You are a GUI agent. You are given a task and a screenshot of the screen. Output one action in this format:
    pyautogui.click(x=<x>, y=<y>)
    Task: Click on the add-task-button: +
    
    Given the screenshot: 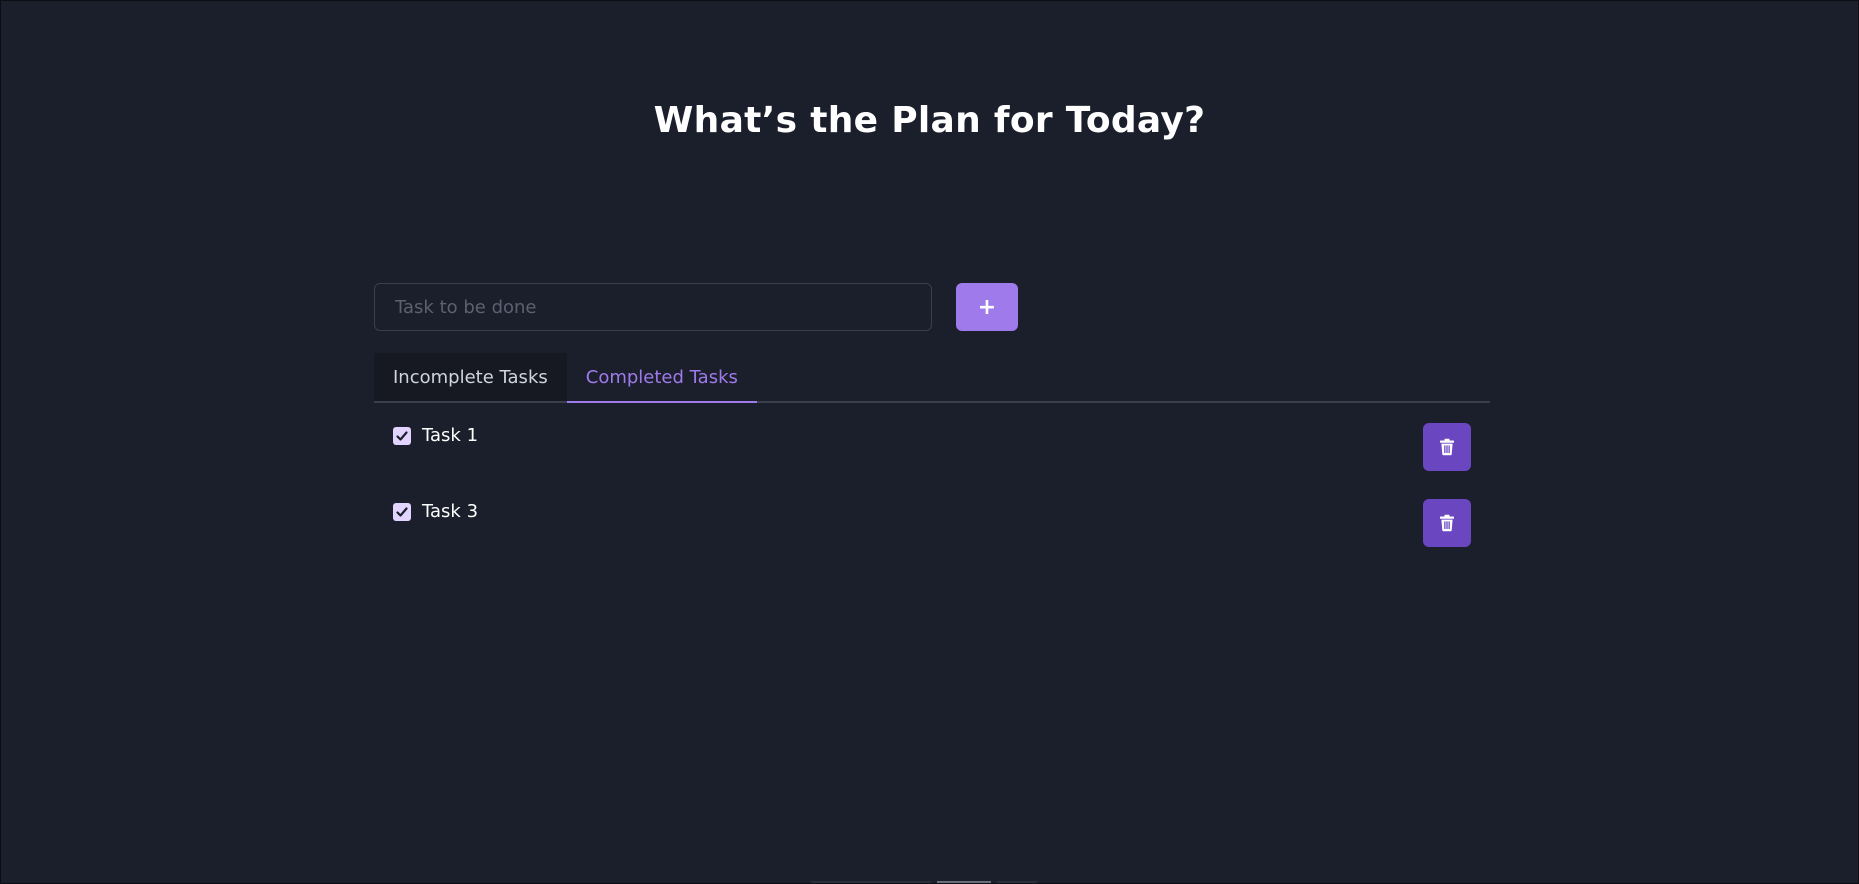 What is the action you would take?
    pyautogui.click(x=987, y=307)
    